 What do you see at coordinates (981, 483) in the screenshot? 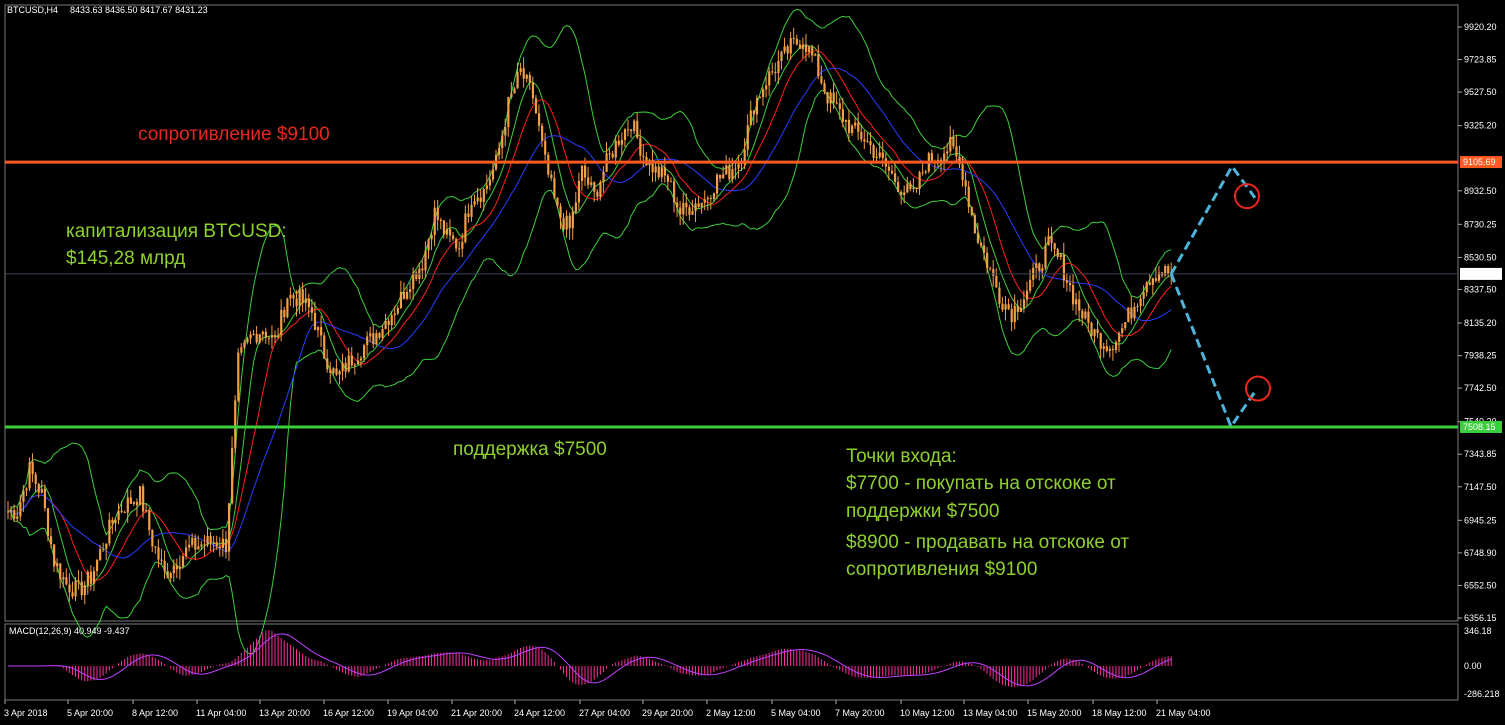
I see `entry-buy-line1: $7700 - покупать на отскоке от` at bounding box center [981, 483].